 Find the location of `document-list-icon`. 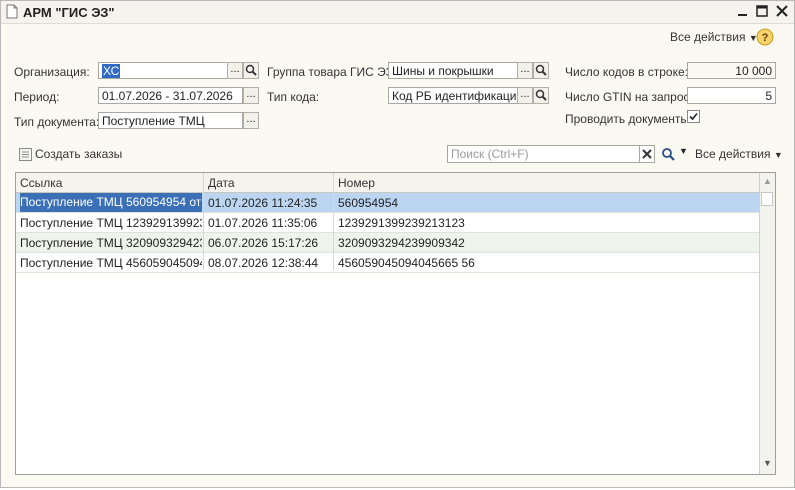

document-list-icon is located at coordinates (25, 154).